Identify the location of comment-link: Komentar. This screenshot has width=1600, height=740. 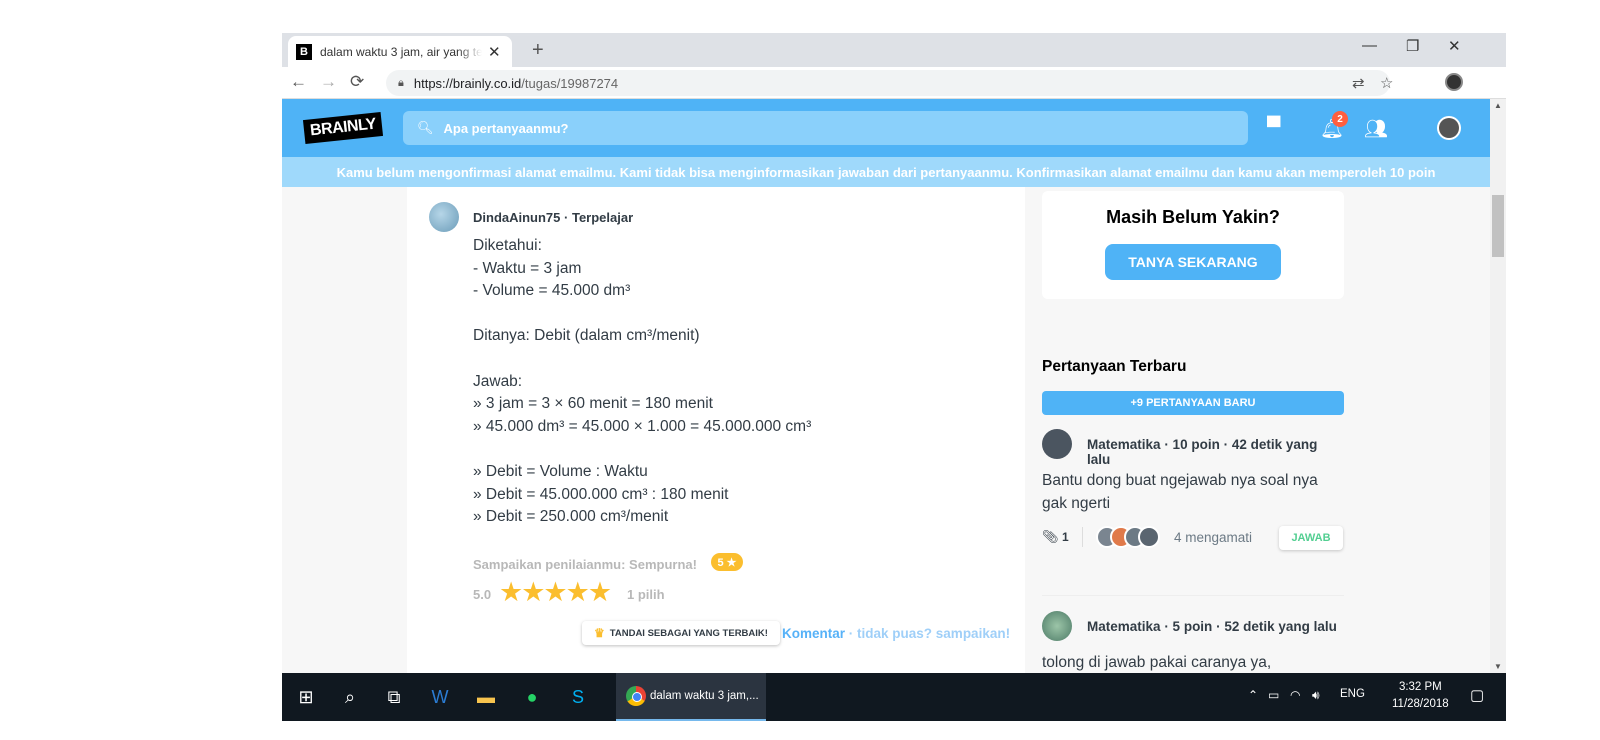
(813, 633).